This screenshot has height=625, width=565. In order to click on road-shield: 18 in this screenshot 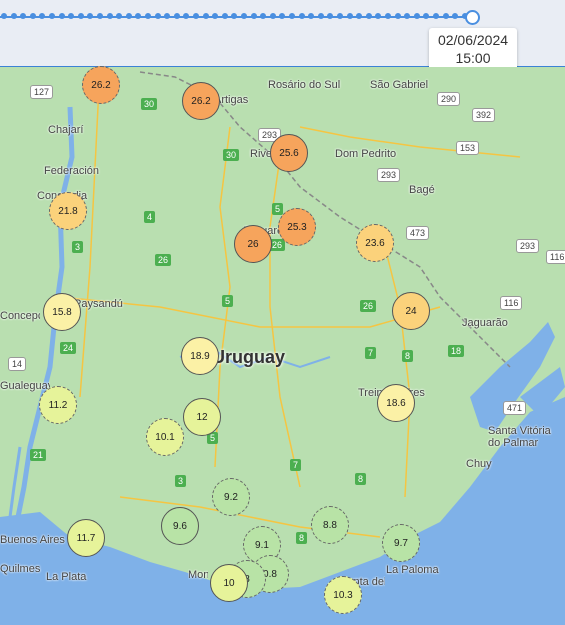, I will do `click(456, 351)`.